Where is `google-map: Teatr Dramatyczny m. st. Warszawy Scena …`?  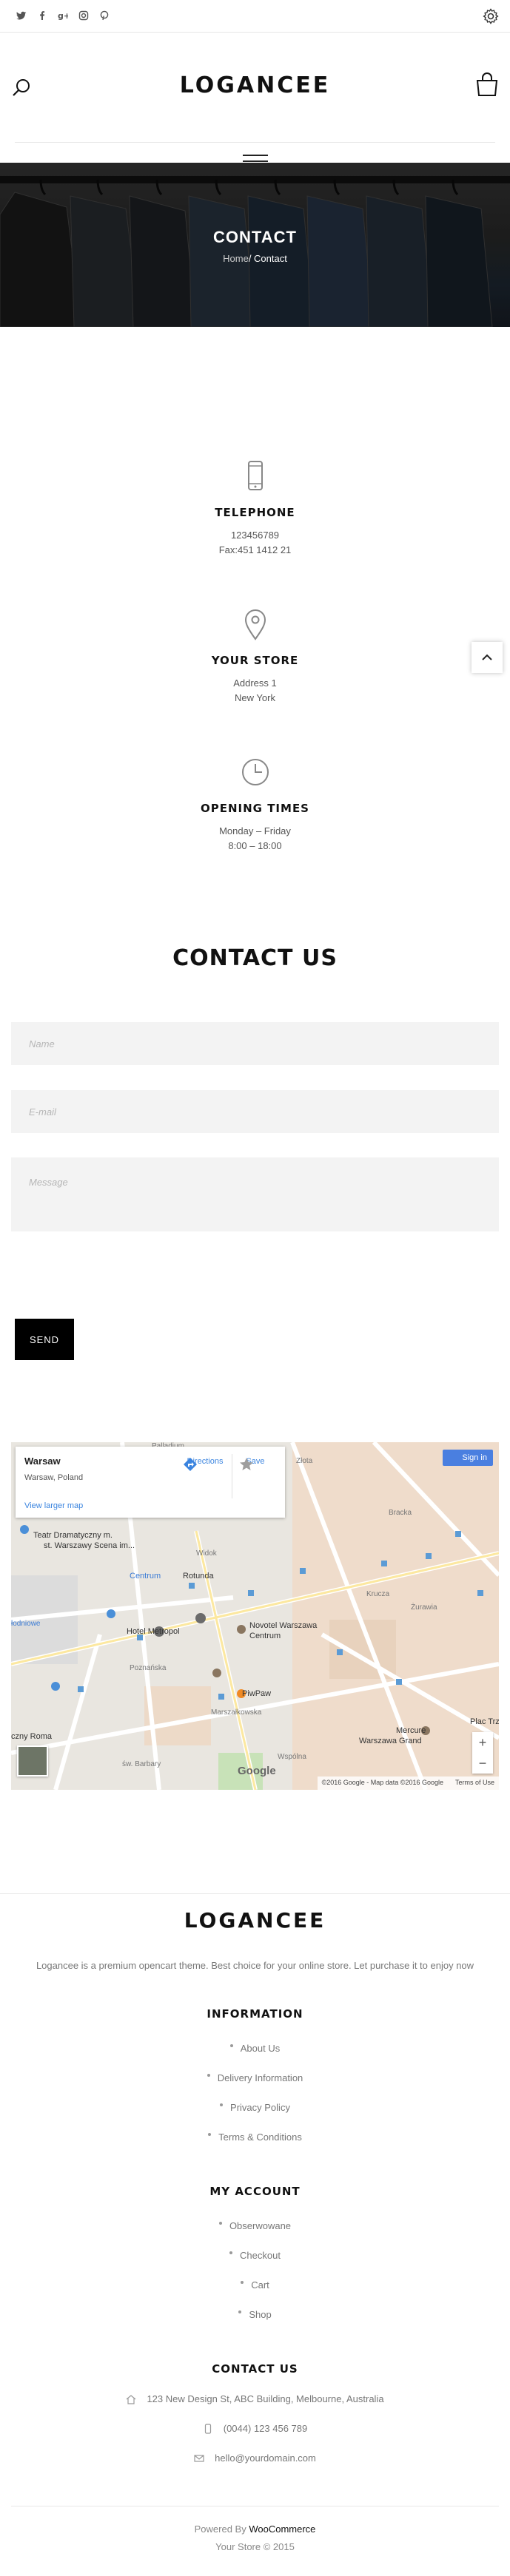
google-map: Teatr Dramatyczny m. st. Warszawy Scena … is located at coordinates (255, 1616).